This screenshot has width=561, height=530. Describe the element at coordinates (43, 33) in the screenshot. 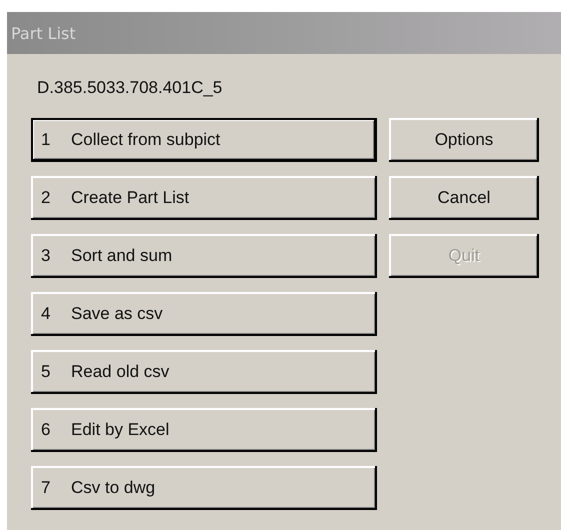

I see `window-title: Part List` at that location.